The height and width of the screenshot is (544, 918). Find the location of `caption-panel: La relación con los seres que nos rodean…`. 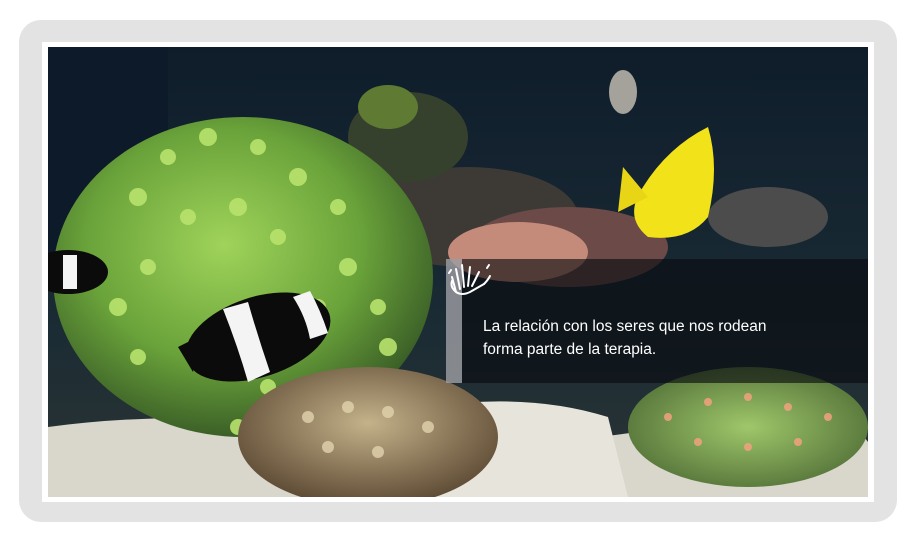

caption-panel: La relación con los seres que nos rodean… is located at coordinates (657, 321).